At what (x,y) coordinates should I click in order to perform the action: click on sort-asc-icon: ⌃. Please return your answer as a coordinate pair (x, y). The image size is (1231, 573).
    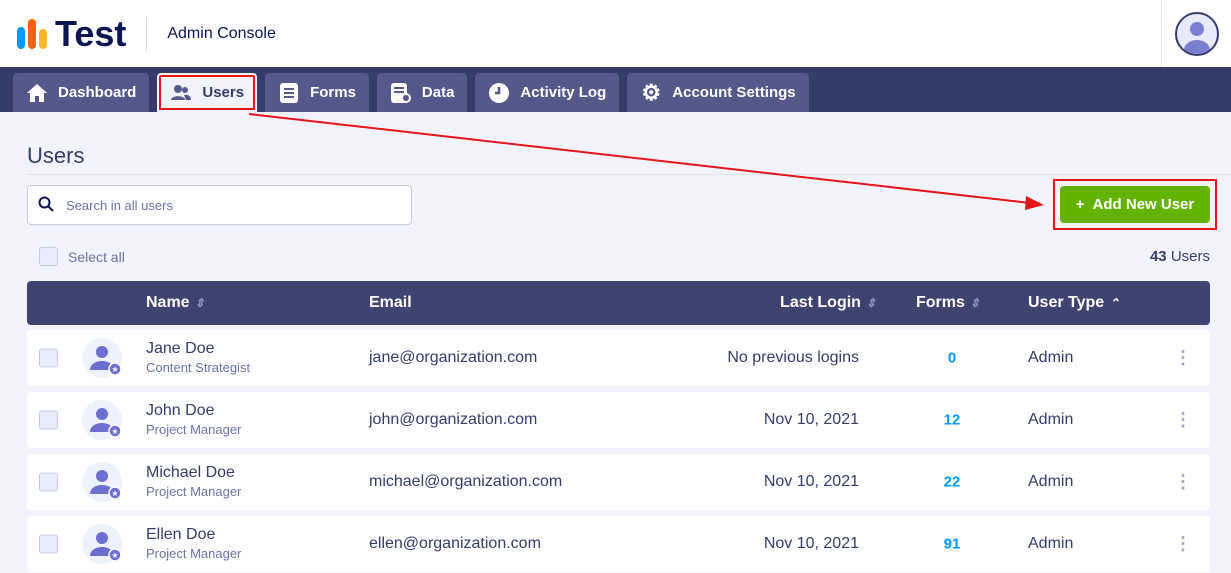
    Looking at the image, I should click on (1114, 303).